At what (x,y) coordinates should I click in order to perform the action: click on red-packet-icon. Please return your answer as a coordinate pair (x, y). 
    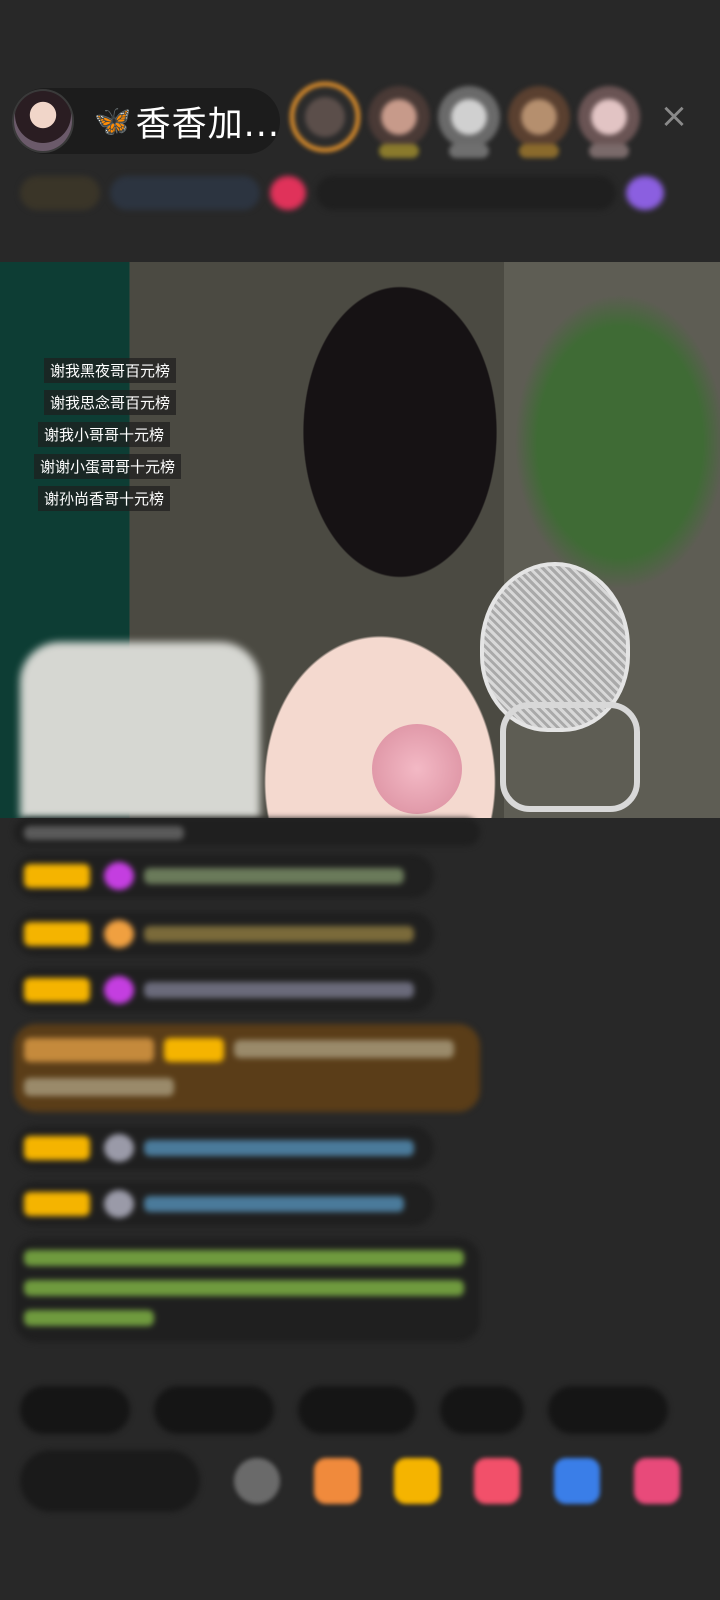
    Looking at the image, I should click on (337, 1481).